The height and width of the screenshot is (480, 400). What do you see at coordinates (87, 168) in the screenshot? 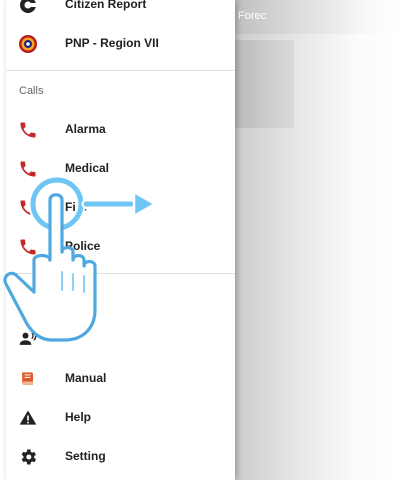
I see `drawer-item-label: Medical` at bounding box center [87, 168].